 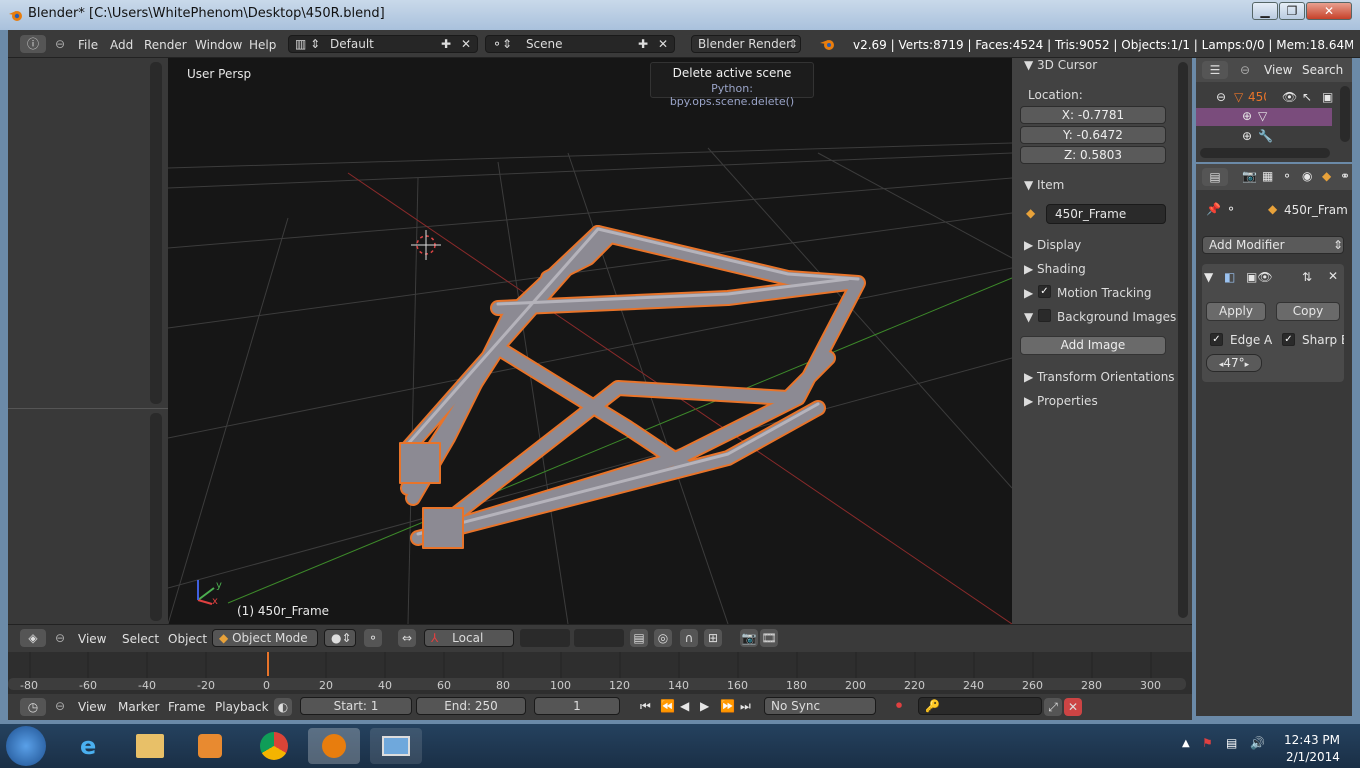 I want to click on jump-end-icon: ⏭, so click(x=745, y=706).